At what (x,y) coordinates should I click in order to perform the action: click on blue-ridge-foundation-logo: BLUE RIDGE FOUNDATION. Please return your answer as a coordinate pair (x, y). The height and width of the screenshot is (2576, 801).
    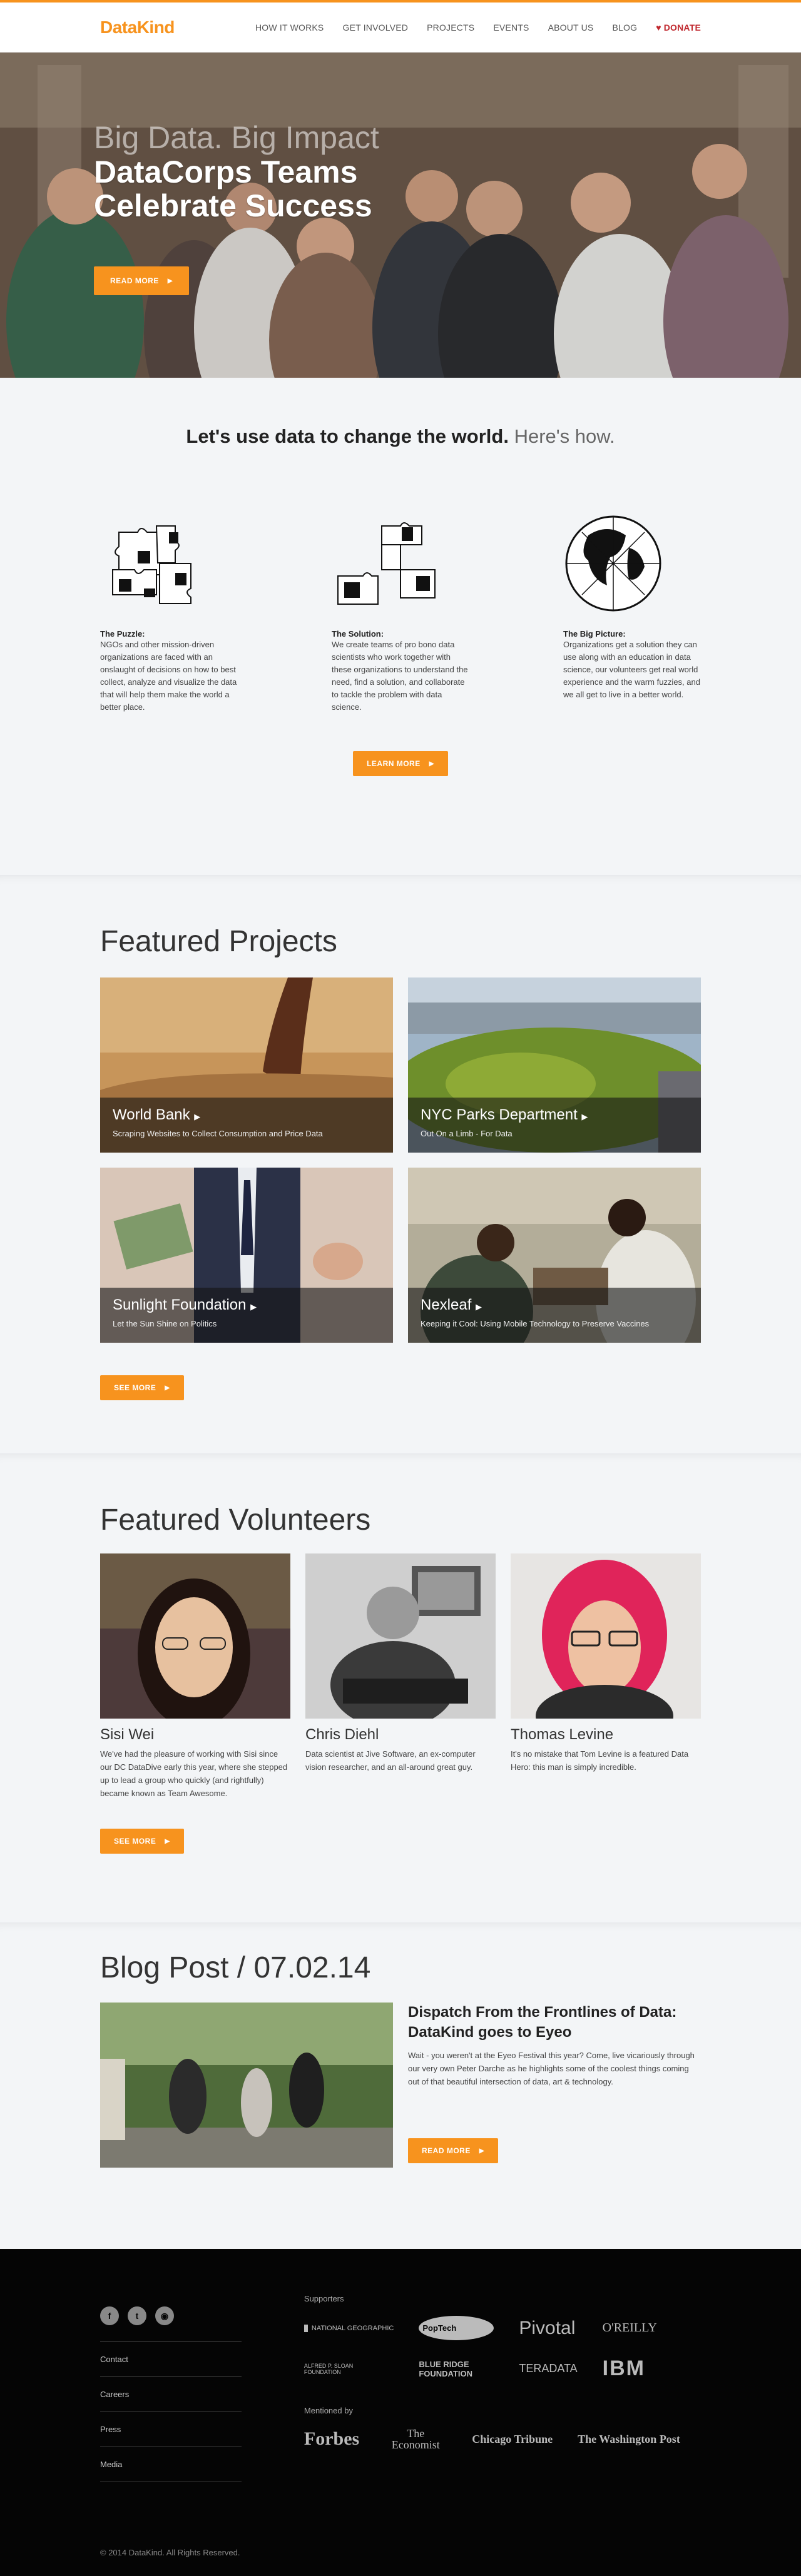
    Looking at the image, I should click on (446, 2368).